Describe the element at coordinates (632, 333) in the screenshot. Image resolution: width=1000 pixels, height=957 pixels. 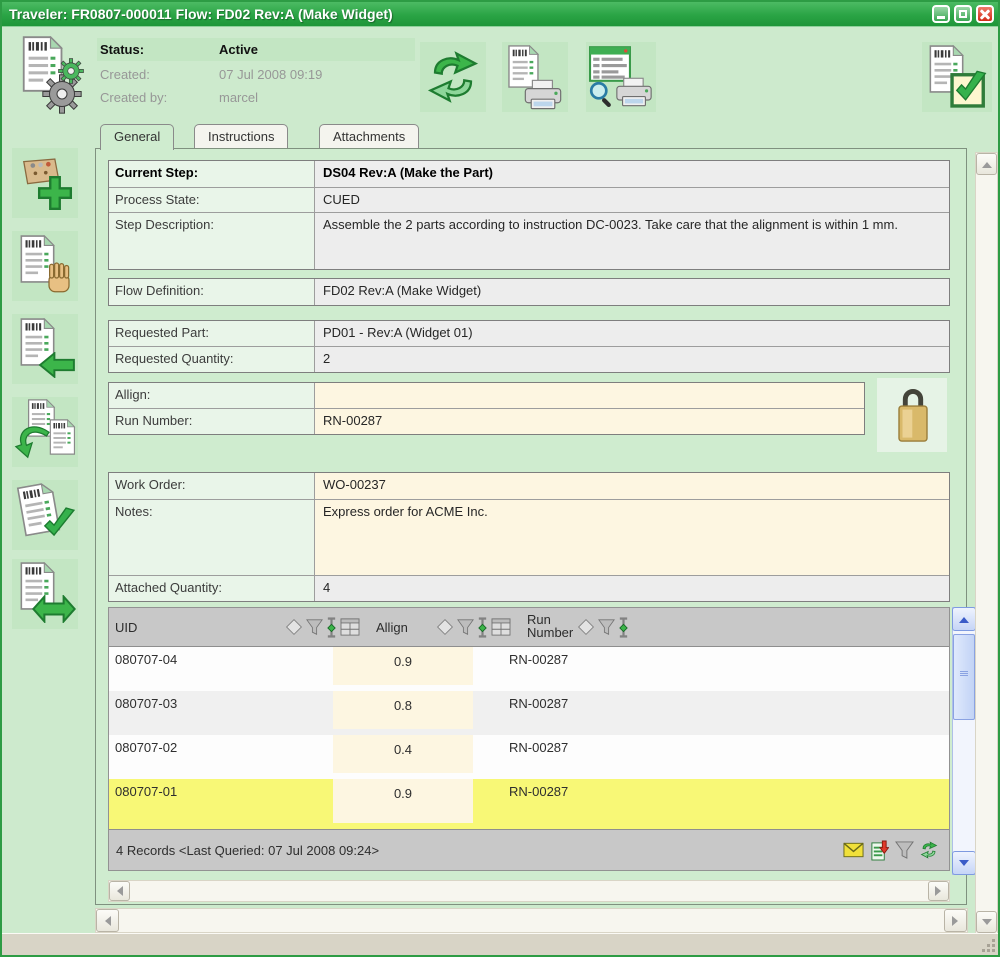
I see `requested-part-value: PD01 - Rev:A (Widget 01)` at that location.